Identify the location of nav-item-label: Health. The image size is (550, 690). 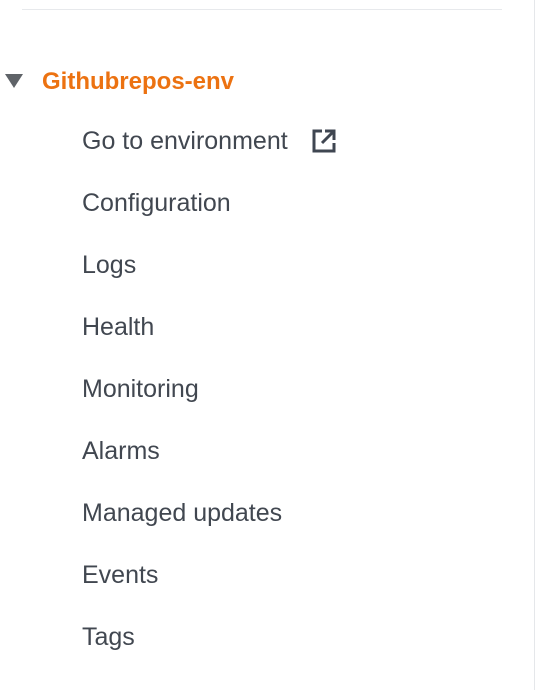
(118, 327).